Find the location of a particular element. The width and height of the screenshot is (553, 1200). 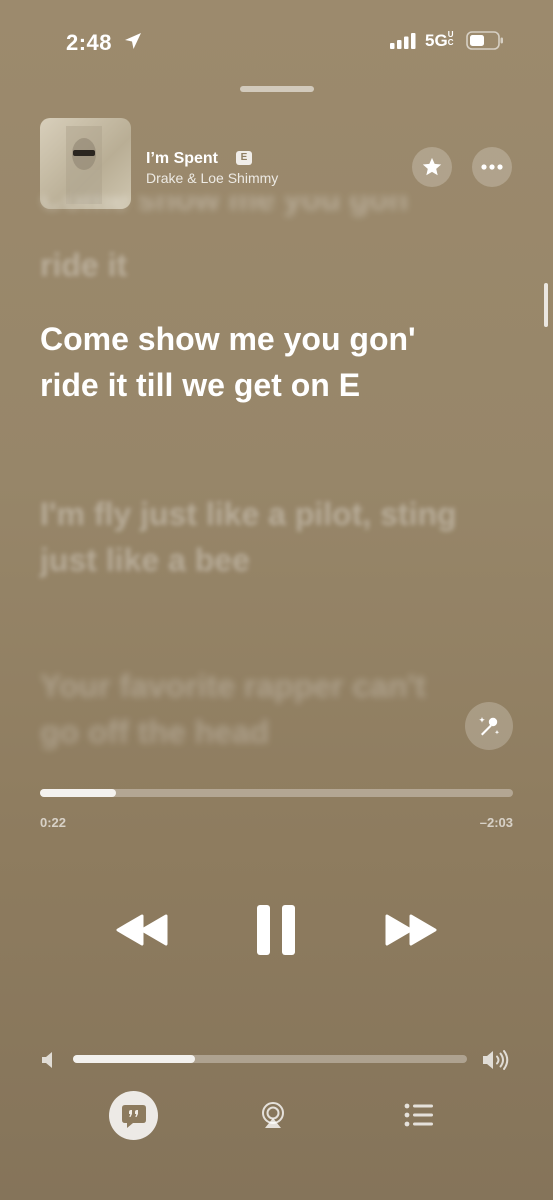

status-time: 2:48 is located at coordinates (89, 42).